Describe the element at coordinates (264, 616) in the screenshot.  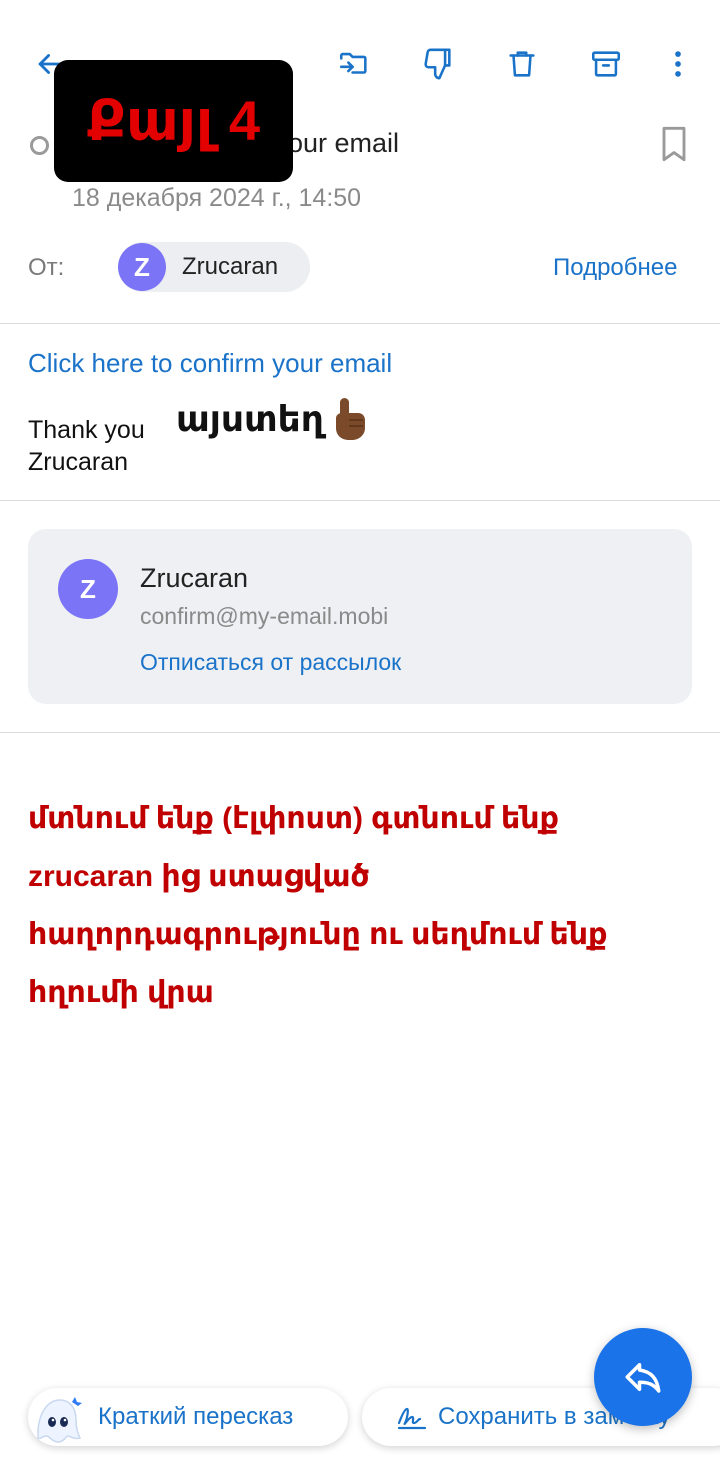
I see `sender-card-email: confirm@my-email.mobi` at that location.